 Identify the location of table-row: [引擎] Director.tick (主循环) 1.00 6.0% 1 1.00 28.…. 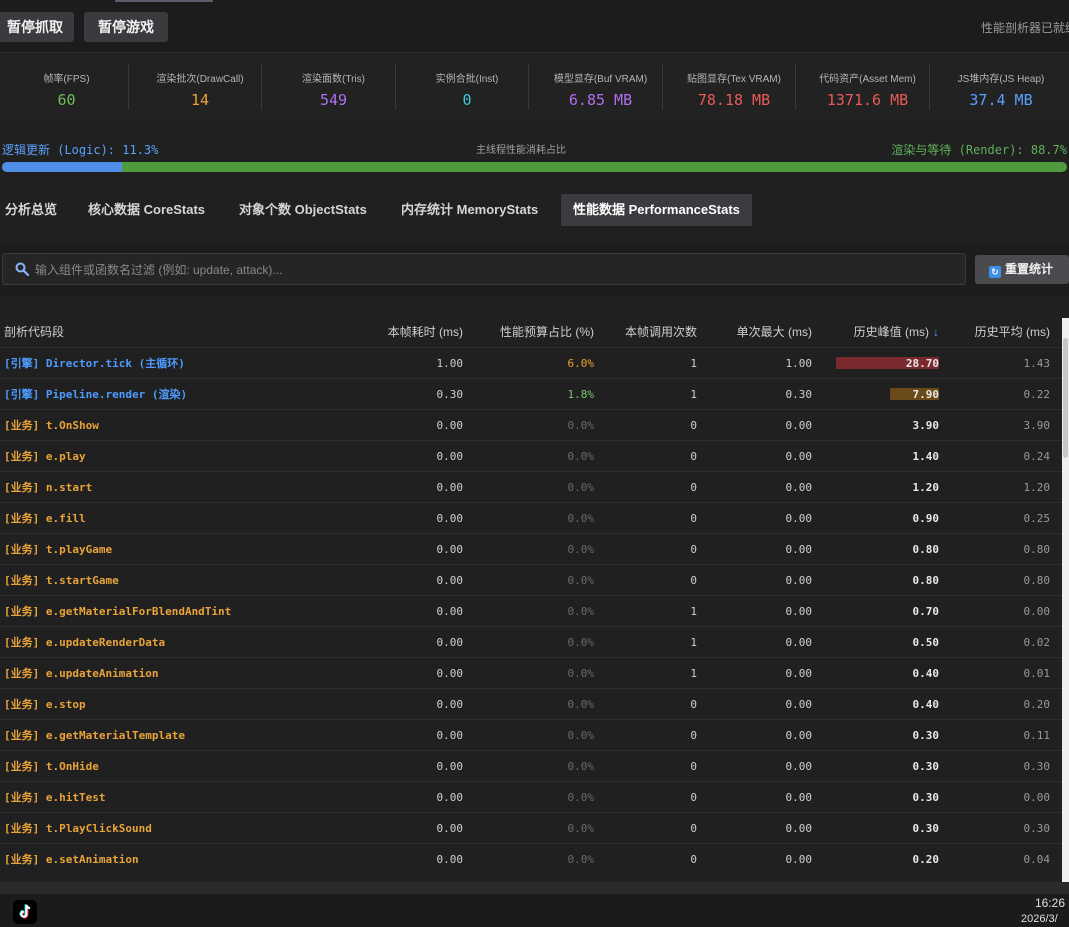
(531, 363).